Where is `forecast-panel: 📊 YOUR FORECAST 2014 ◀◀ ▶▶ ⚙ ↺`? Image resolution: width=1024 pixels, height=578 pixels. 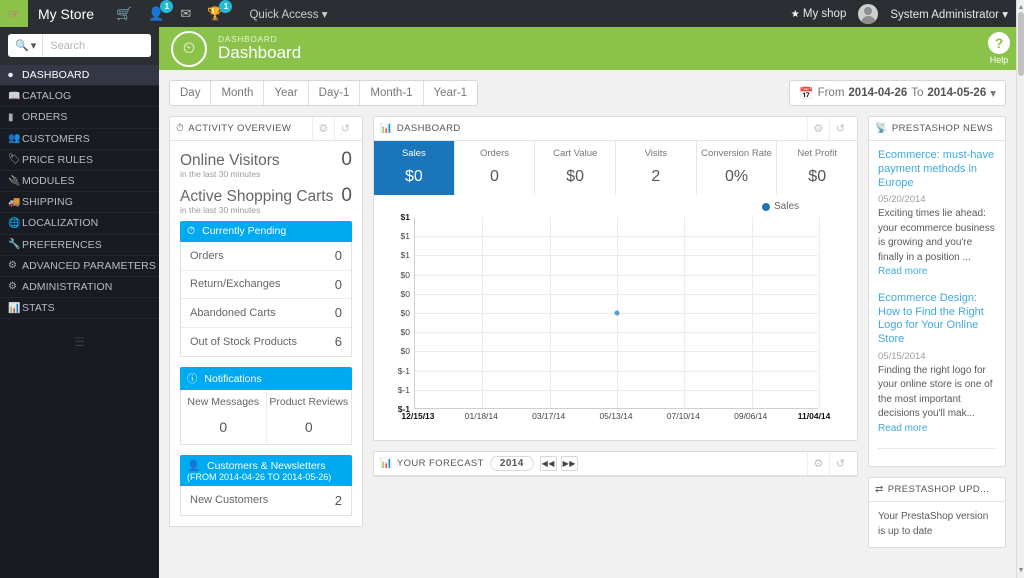
forecast-panel: 📊 YOUR FORECAST 2014 ◀◀ ▶▶ ⚙ ↺ is located at coordinates (615, 464).